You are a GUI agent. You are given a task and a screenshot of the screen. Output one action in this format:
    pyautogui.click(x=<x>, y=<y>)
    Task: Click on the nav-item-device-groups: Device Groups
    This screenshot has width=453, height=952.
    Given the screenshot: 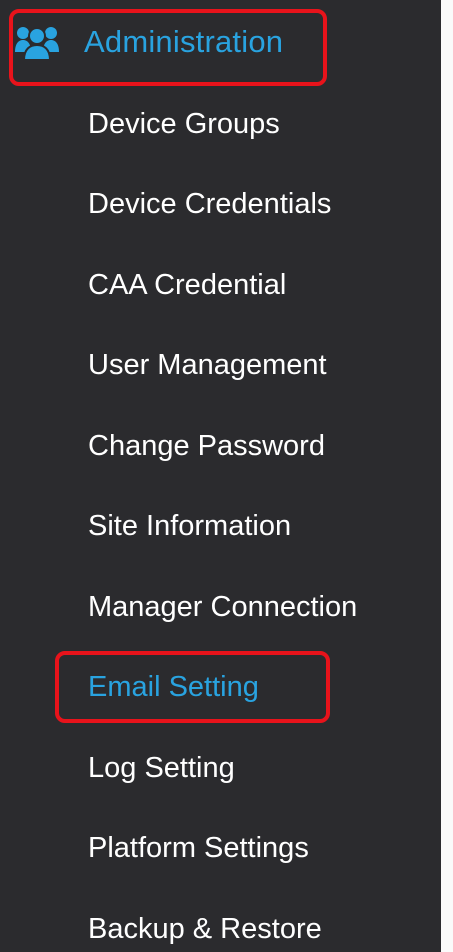 What is the action you would take?
    pyautogui.click(x=184, y=124)
    